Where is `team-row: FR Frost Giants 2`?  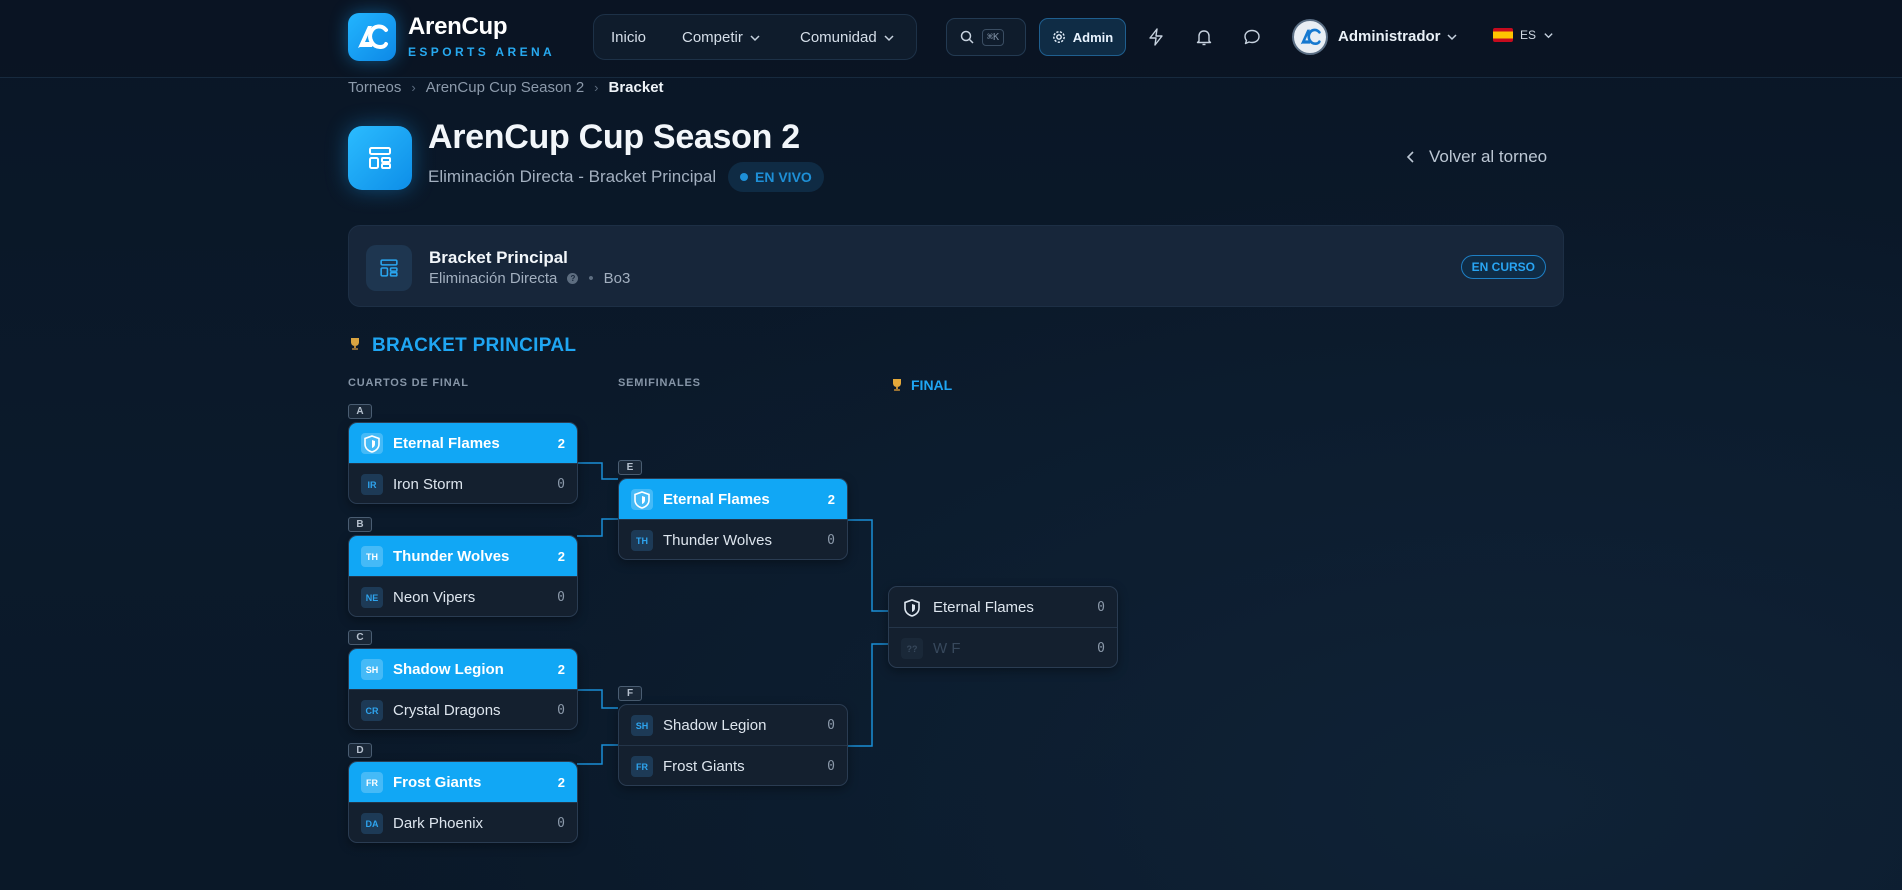
team-row: FR Frost Giants 2 is located at coordinates (463, 782).